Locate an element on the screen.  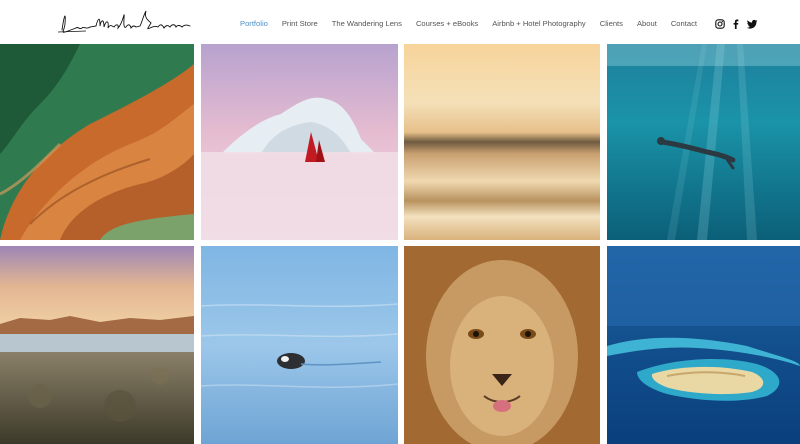
underwater-swimmer-image is located at coordinates (703, 142).